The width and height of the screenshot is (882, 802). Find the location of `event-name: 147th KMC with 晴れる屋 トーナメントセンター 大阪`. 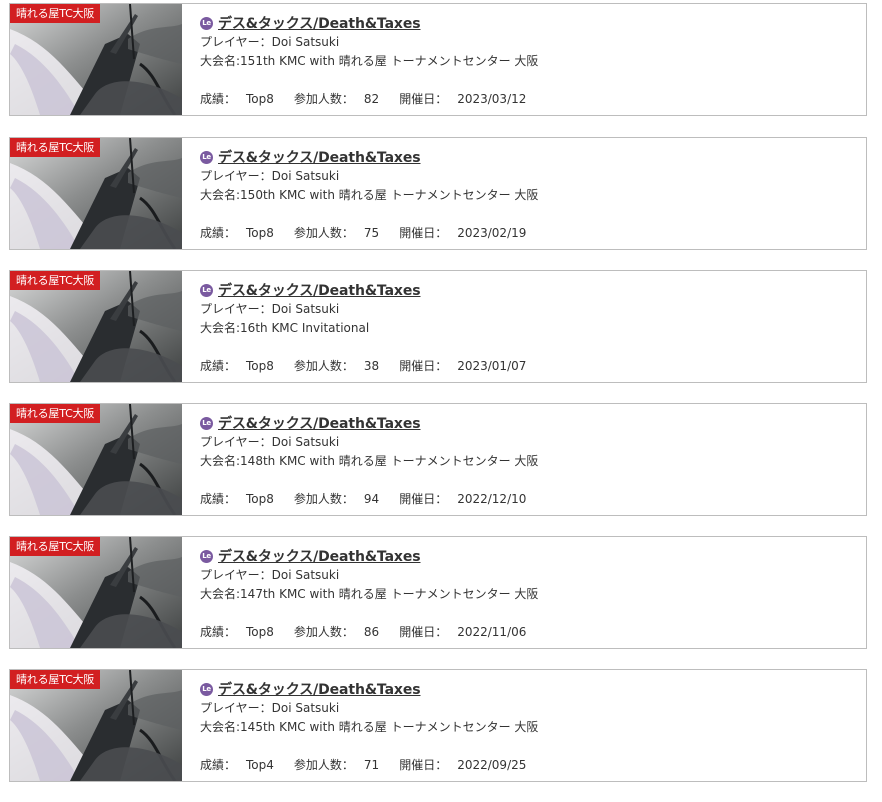

event-name: 147th KMC with 晴れる屋 トーナメントセンター 大阪 is located at coordinates (389, 594).